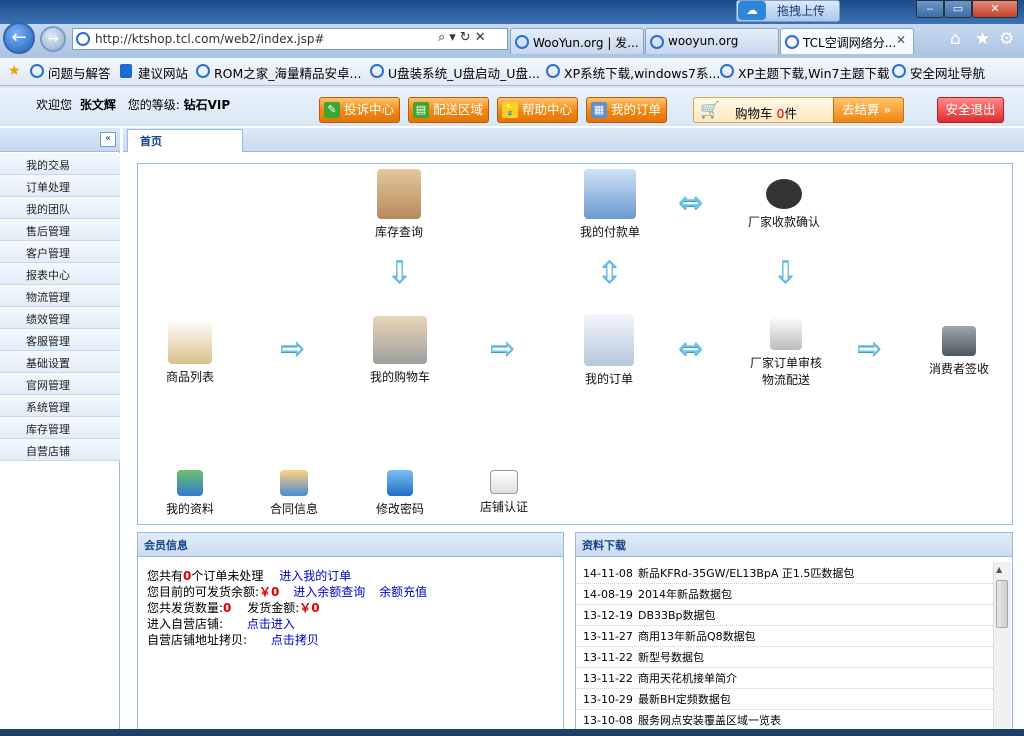  Describe the element at coordinates (955, 39) in the screenshot. I see `home-icon: ⌂` at that location.